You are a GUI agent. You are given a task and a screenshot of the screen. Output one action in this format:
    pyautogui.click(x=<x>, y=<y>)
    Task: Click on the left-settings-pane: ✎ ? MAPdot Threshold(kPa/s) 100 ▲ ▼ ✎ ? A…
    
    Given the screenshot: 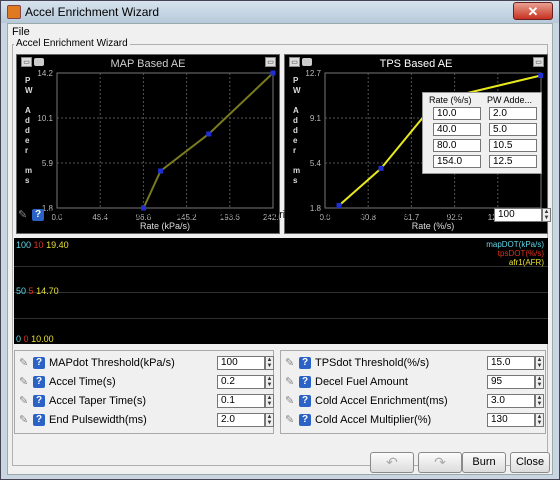 What is the action you would take?
    pyautogui.click(x=144, y=392)
    